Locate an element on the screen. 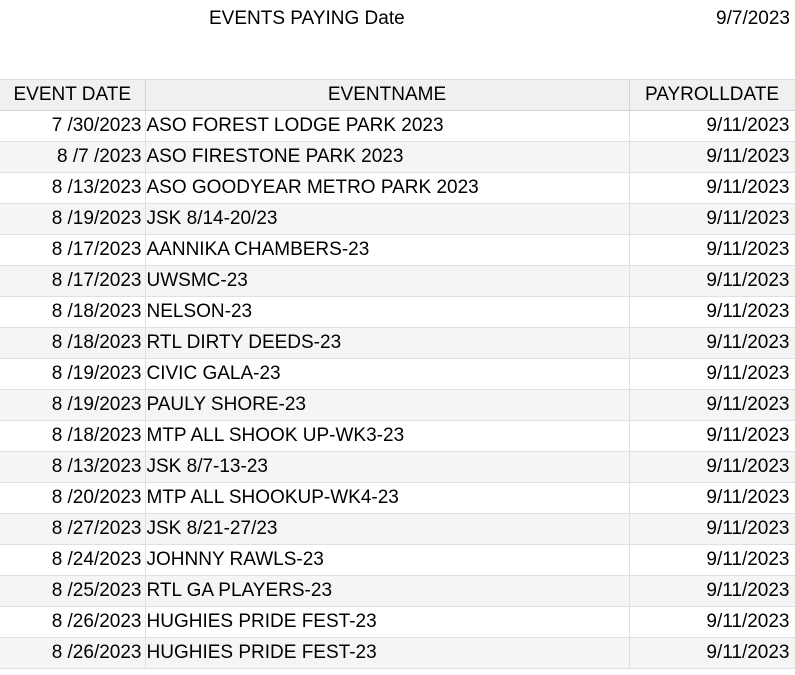 The height and width of the screenshot is (675, 795). table-row: 8 /24/2023 JOHNNY RAWLS-23 9/11/2023 is located at coordinates (397, 560).